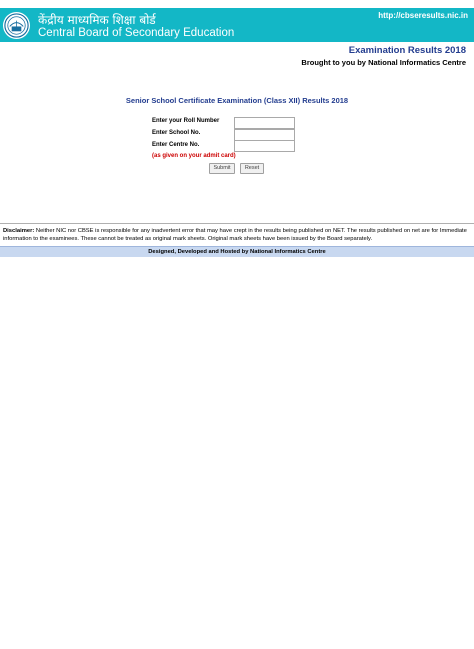  Describe the element at coordinates (186, 121) in the screenshot. I see `roll-number-label: Enter your Roll Number` at that location.